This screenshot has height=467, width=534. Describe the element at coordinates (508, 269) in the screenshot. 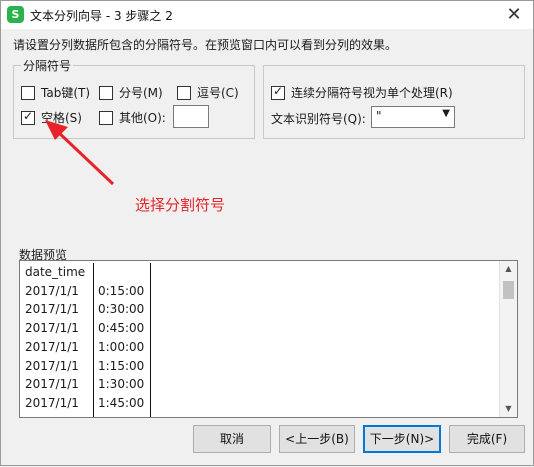

I see `scroll-up-icon: ▲` at that location.